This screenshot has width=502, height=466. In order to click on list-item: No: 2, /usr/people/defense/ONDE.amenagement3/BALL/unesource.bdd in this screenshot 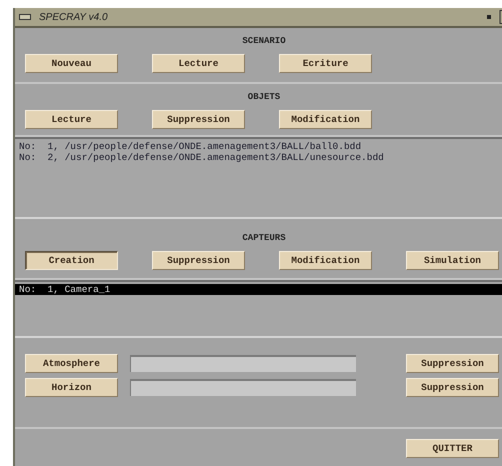, I will do `click(258, 157)`.